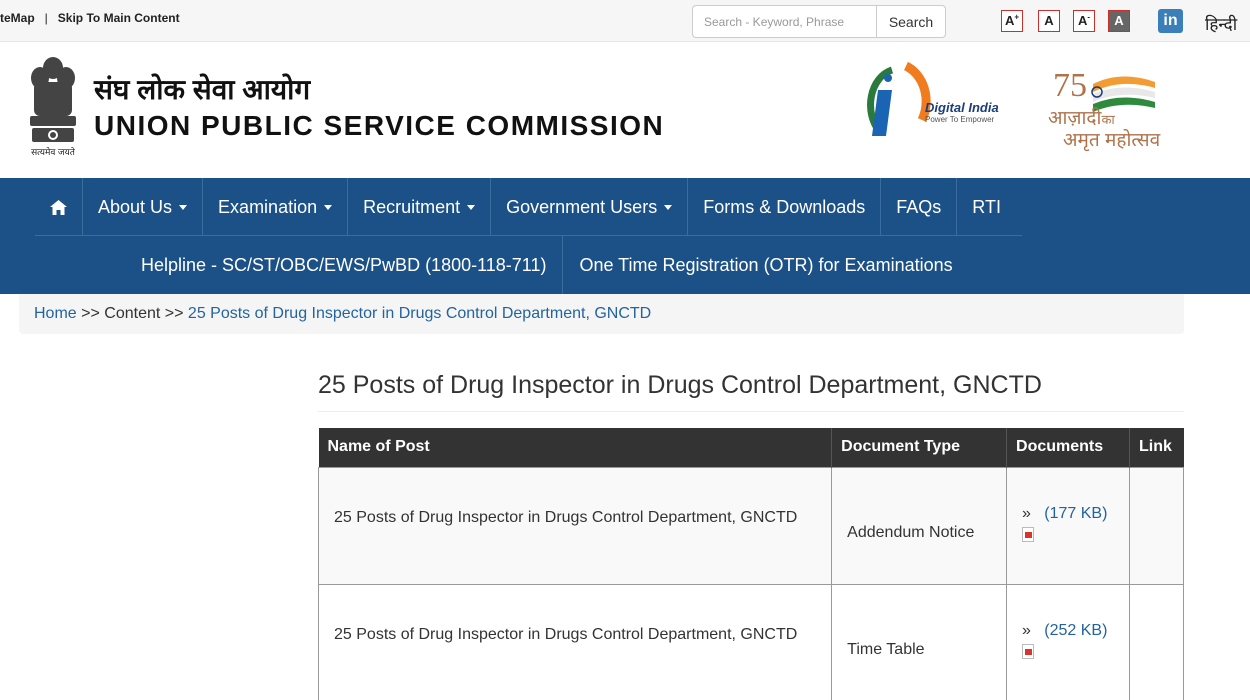 The image size is (1250, 700). Describe the element at coordinates (1075, 513) in the screenshot. I see `document-download-link: (177 KB)` at that location.